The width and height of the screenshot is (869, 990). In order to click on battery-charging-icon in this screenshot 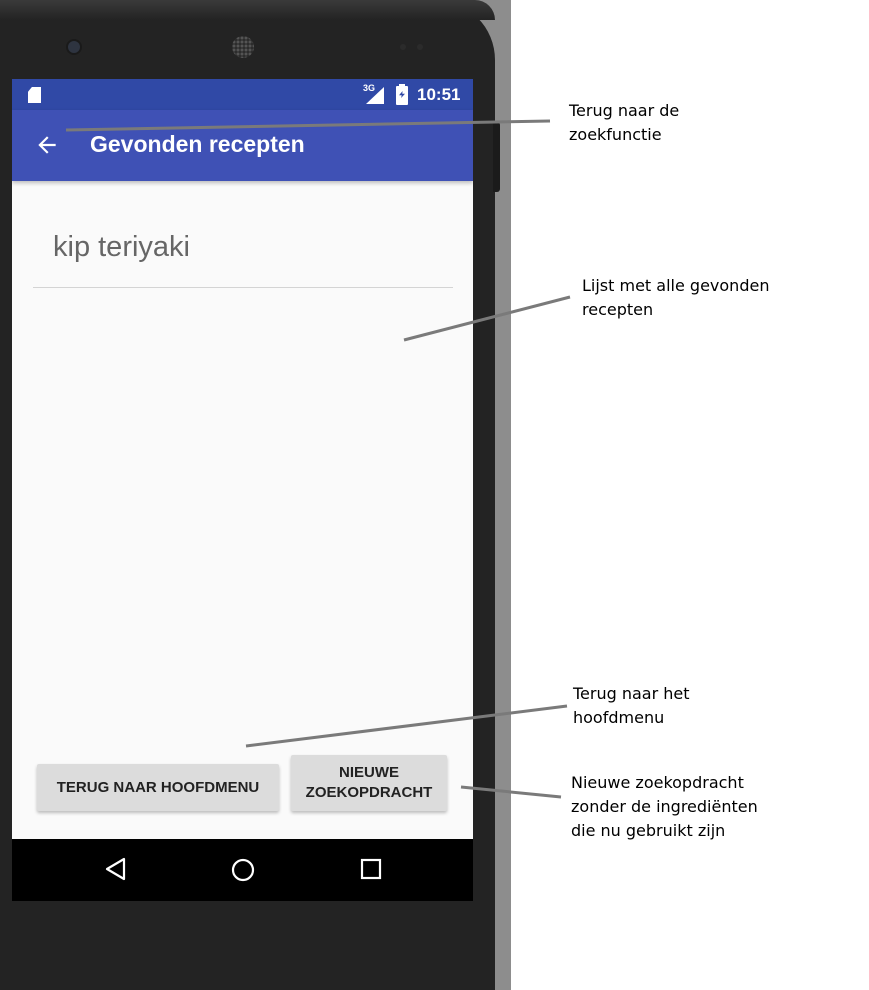, I will do `click(402, 94)`.